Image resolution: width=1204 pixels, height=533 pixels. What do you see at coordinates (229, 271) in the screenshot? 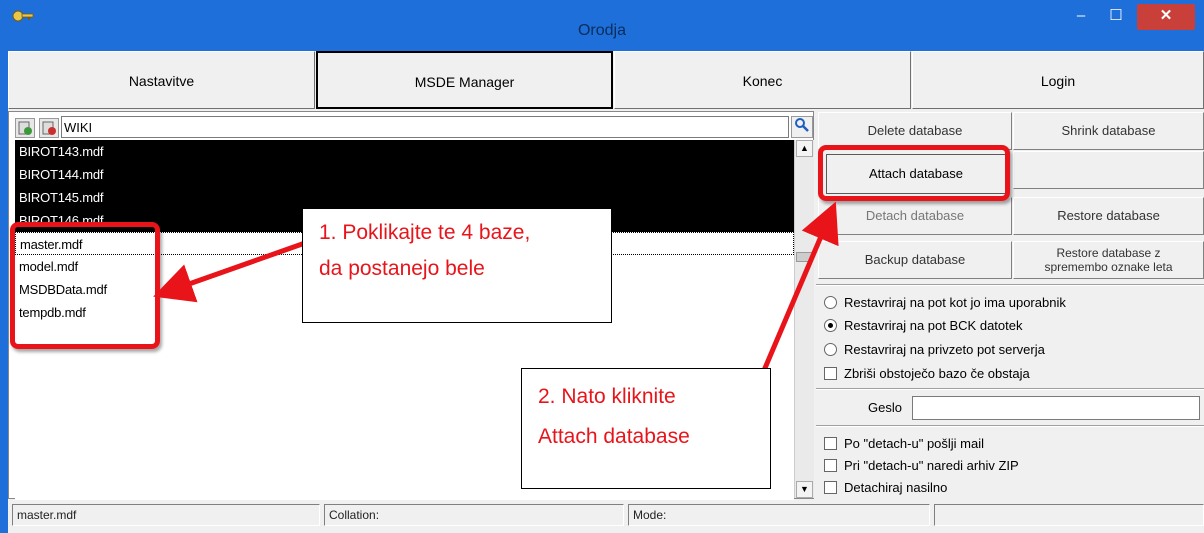
I see `arrow-to-databases` at bounding box center [229, 271].